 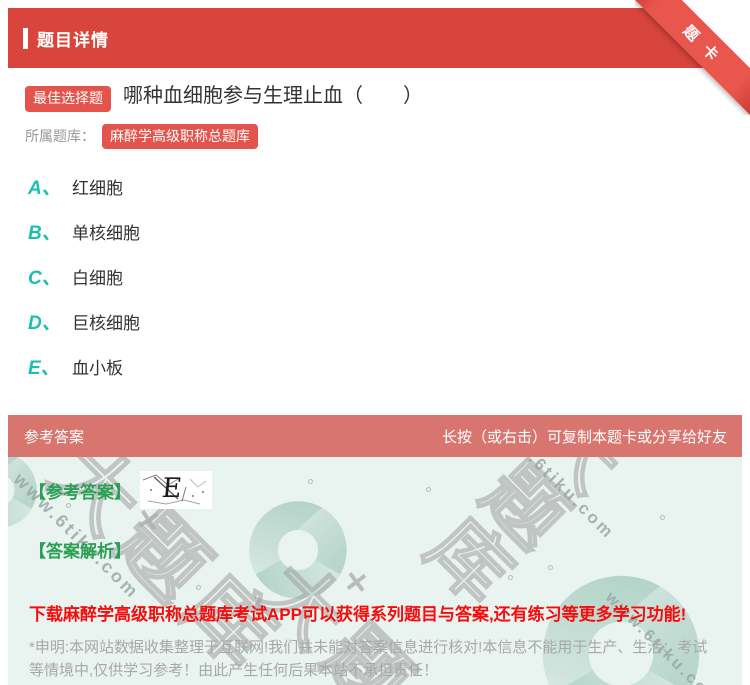 I want to click on option-text: 红细胞, so click(x=97, y=188).